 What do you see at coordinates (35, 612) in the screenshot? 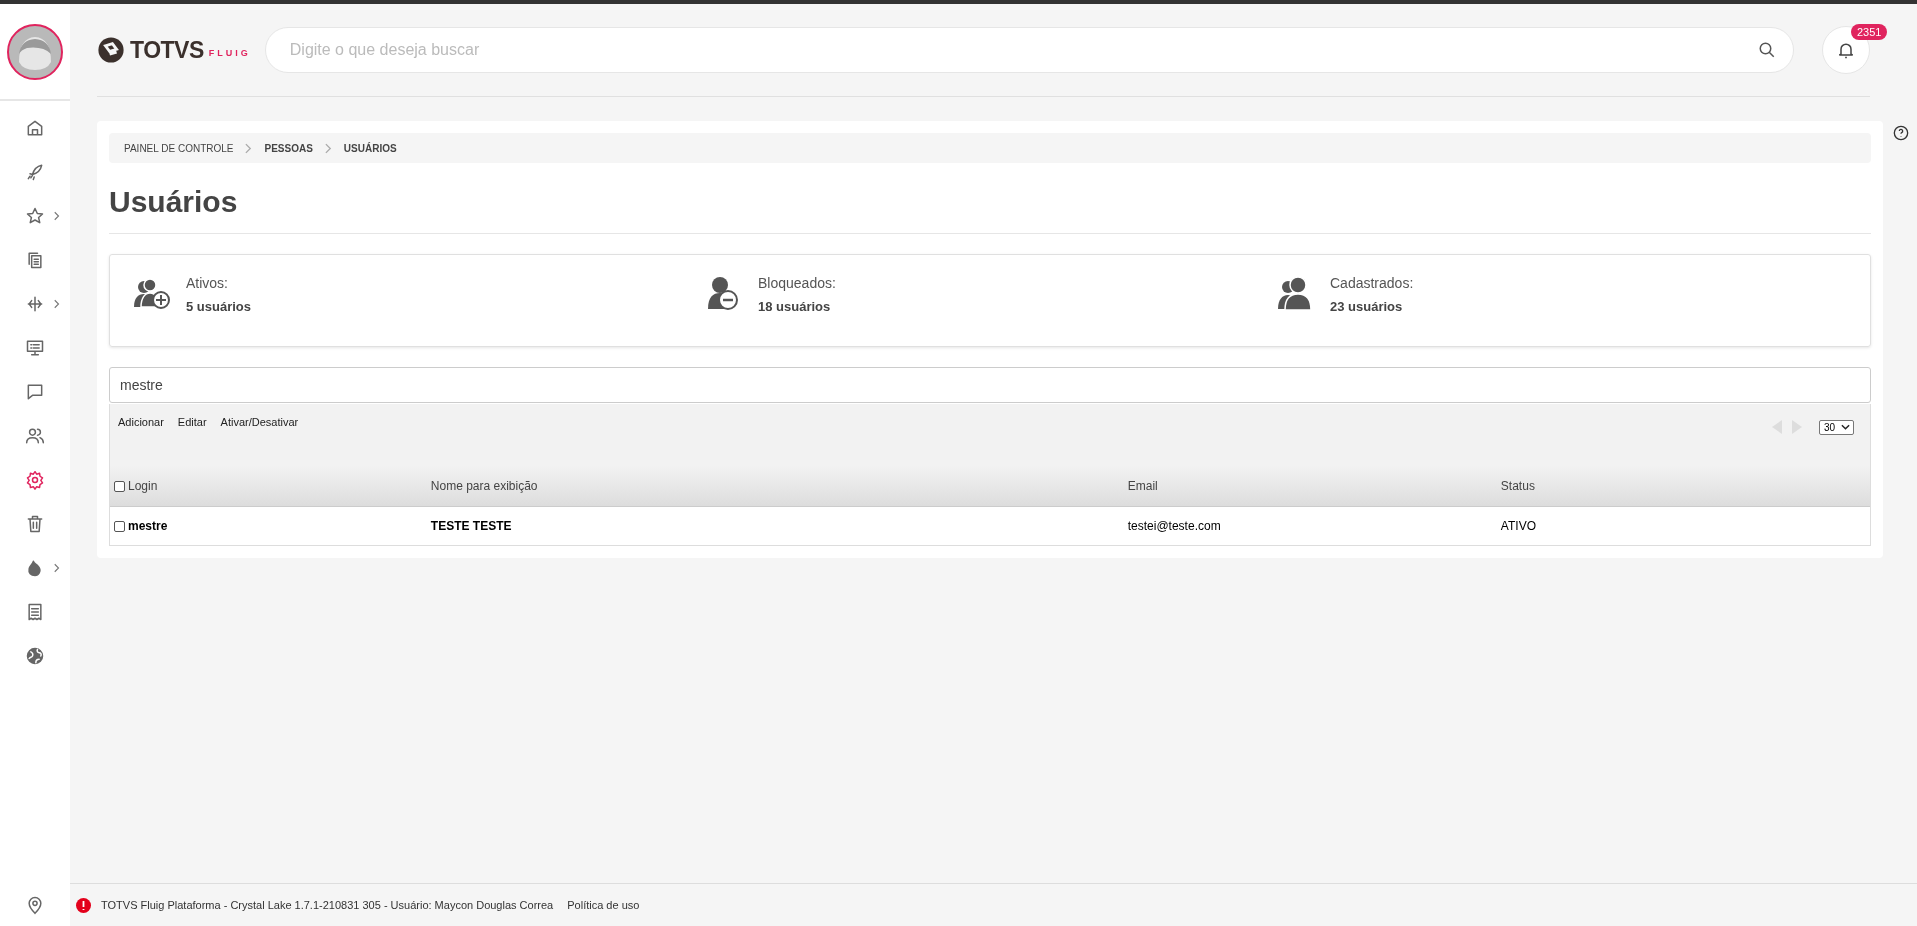
I see `receipt-icon` at bounding box center [35, 612].